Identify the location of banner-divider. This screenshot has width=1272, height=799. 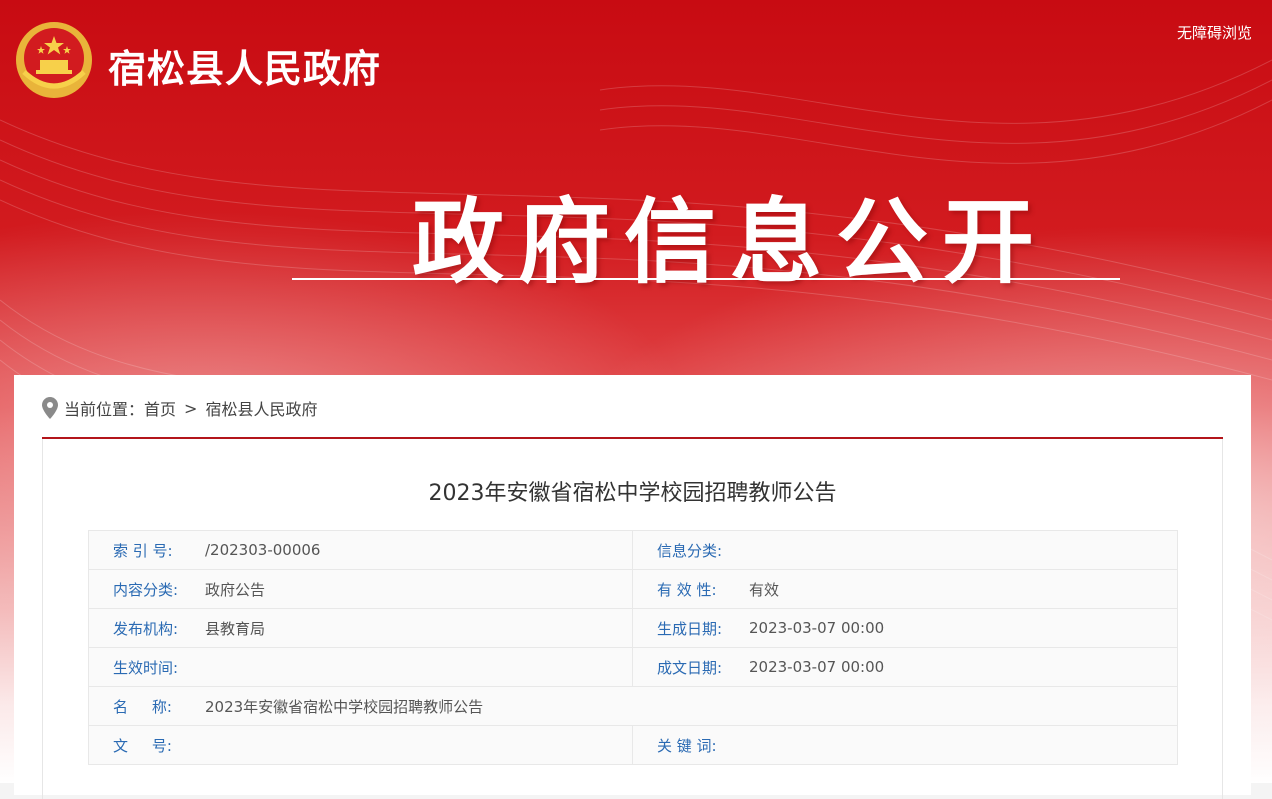
(706, 279).